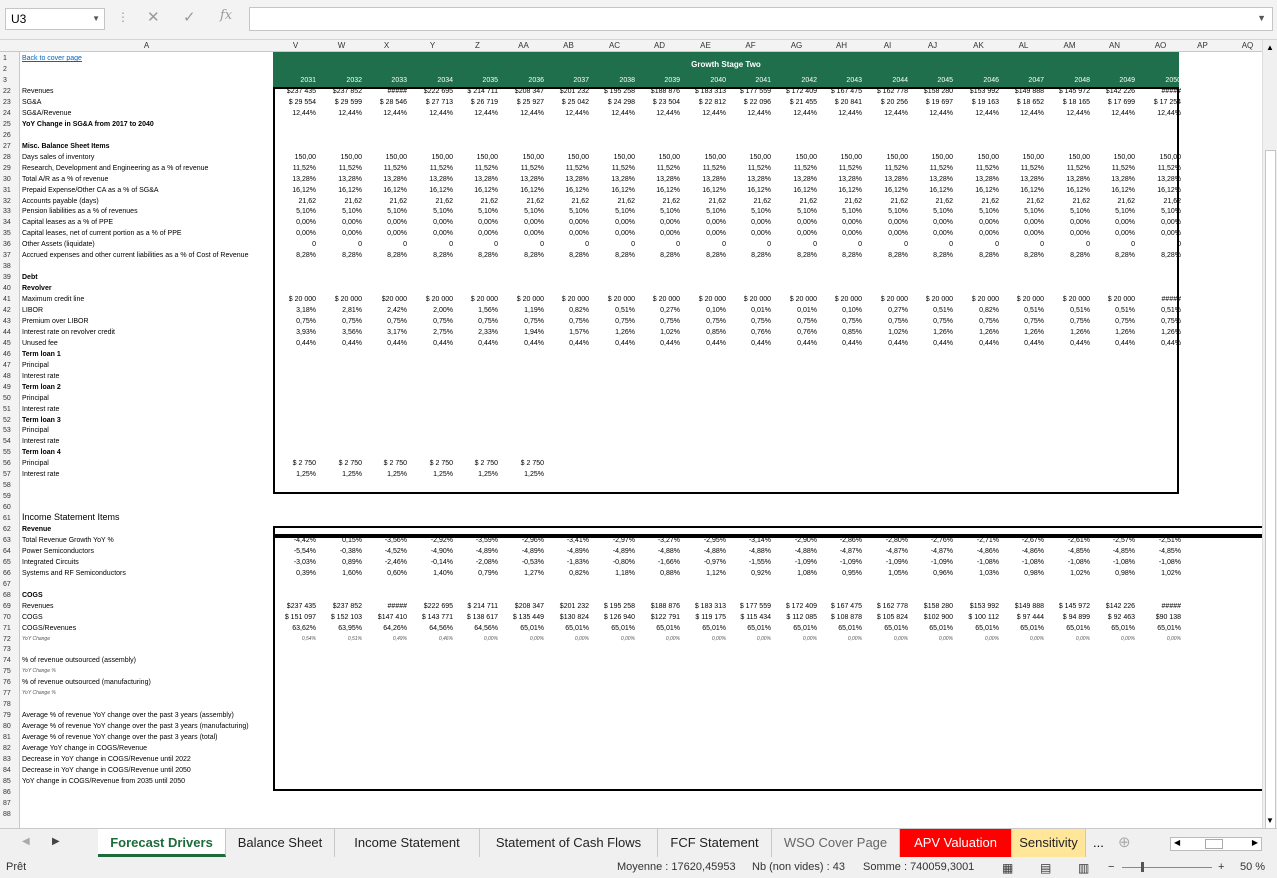  I want to click on horizontal-scrollbar: ◀ ▶, so click(1216, 844).